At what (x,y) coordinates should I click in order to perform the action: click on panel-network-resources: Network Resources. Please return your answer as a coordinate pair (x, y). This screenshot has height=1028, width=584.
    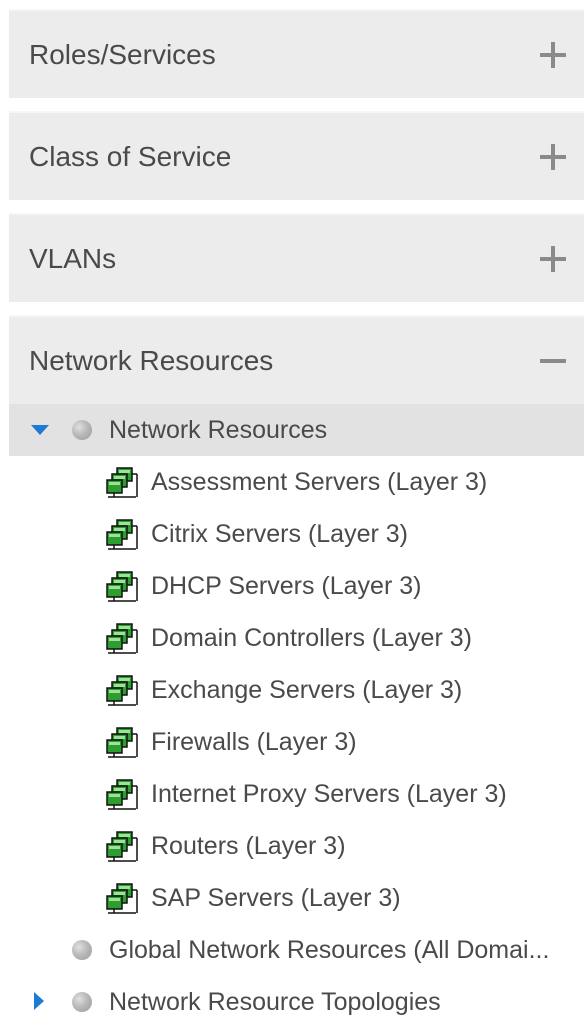
    Looking at the image, I should click on (296, 359).